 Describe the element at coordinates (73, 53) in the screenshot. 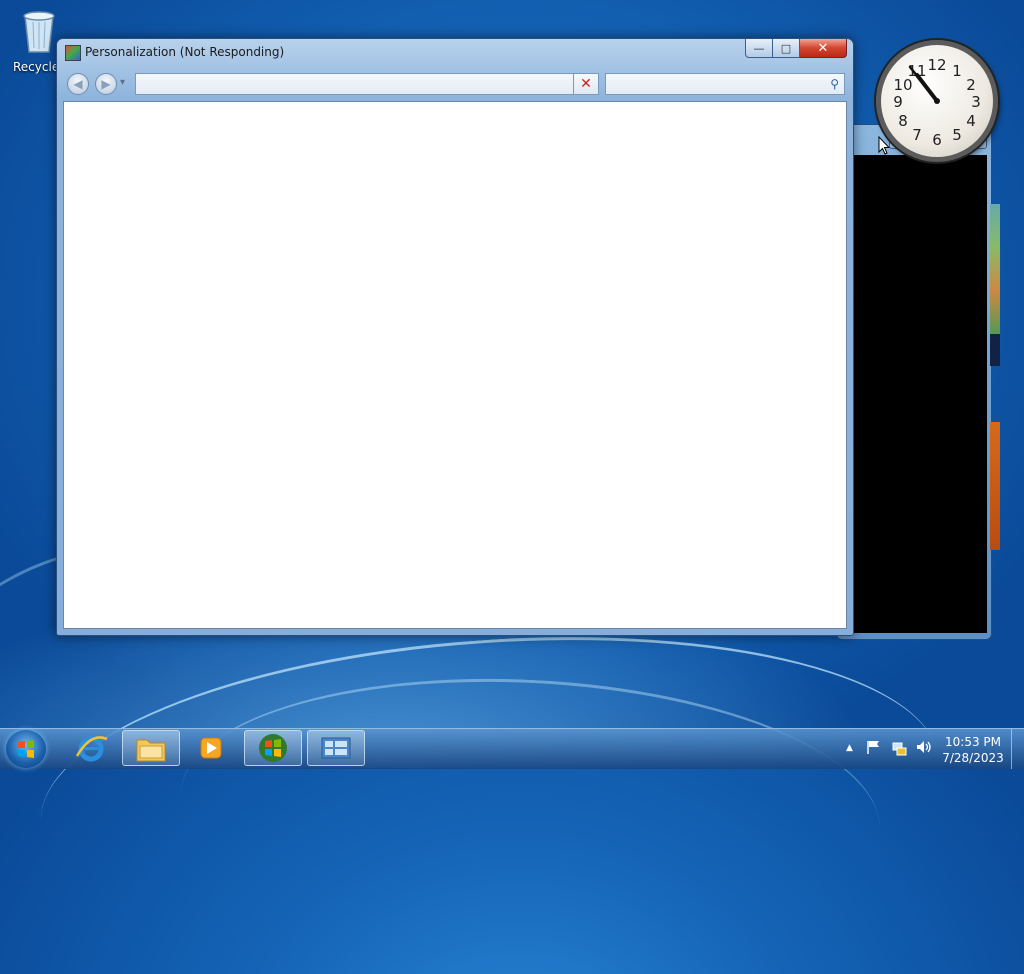

I see `personalization-app-icon` at that location.